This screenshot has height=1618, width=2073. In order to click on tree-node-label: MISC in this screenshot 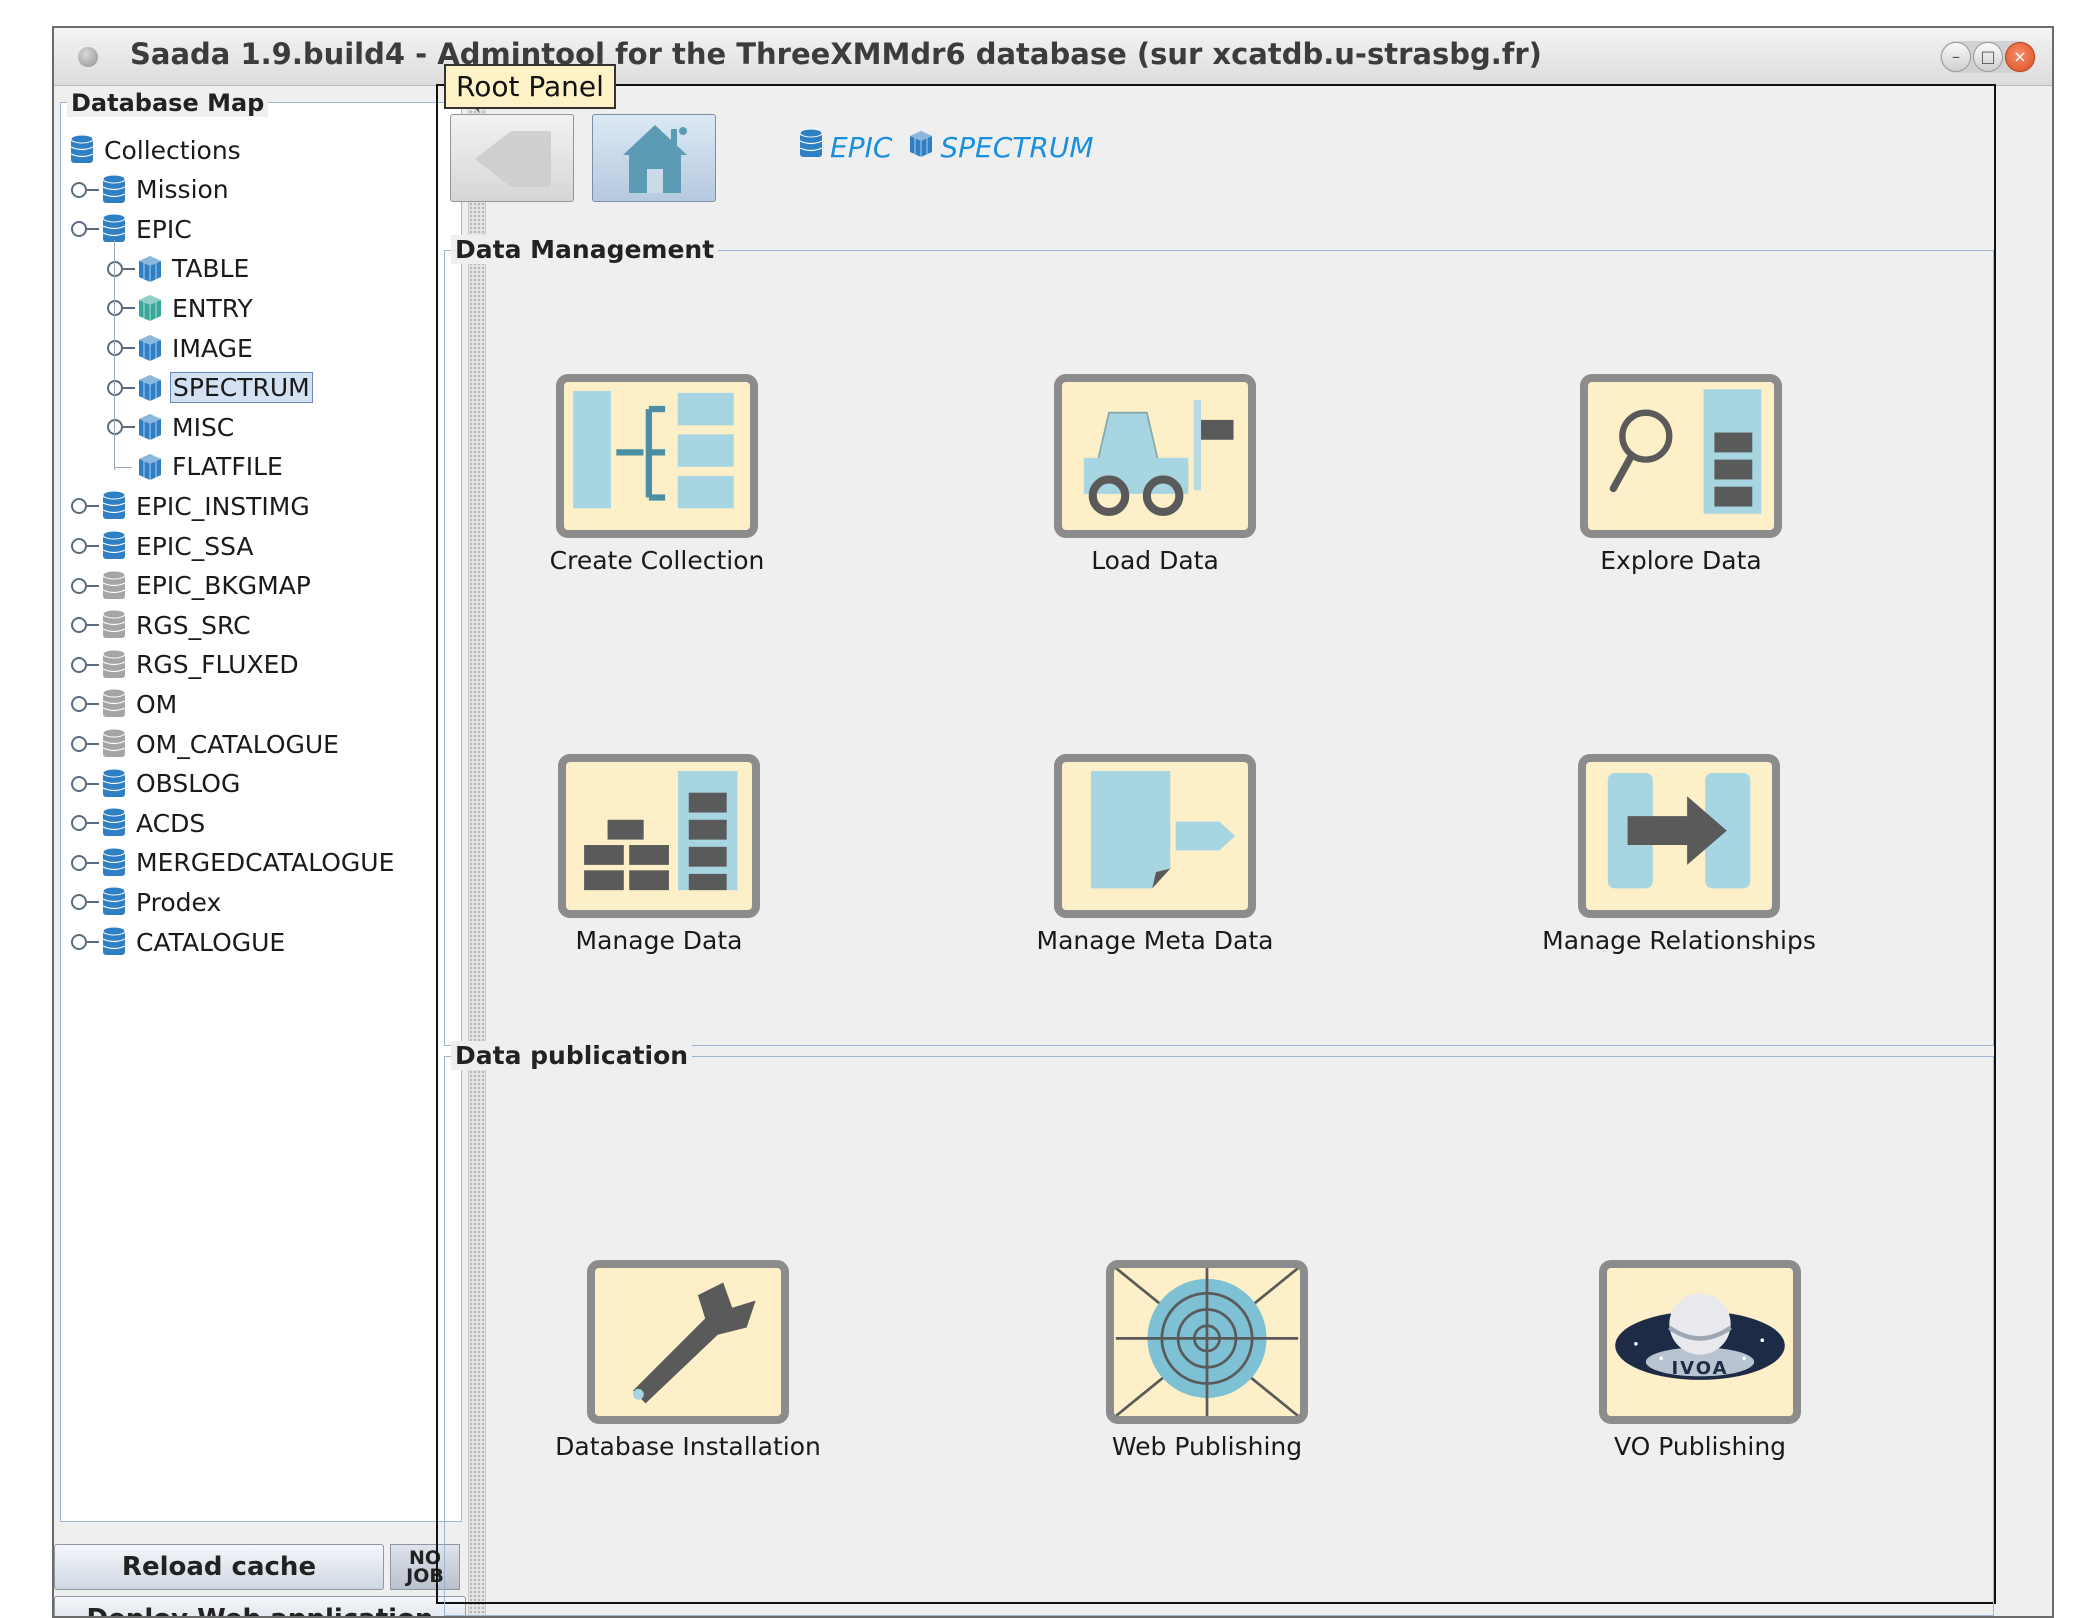, I will do `click(203, 427)`.